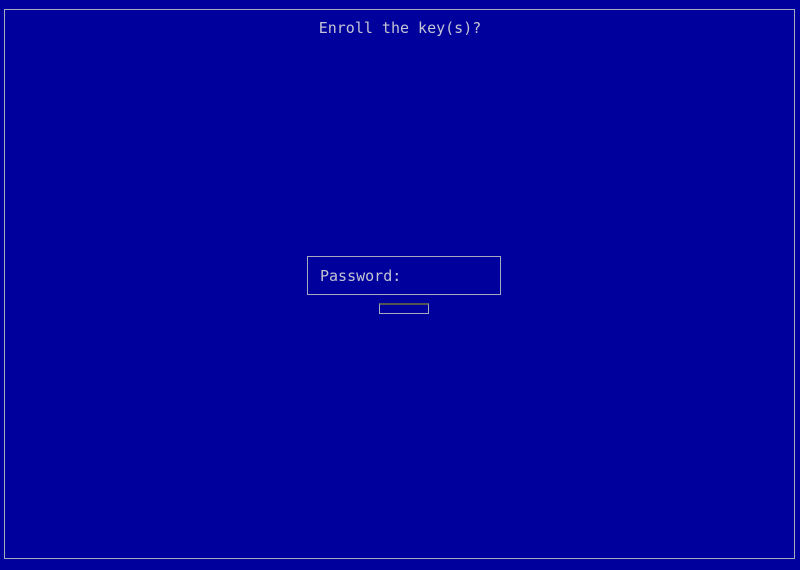  Describe the element at coordinates (404, 308) in the screenshot. I see `confirm-button` at that location.